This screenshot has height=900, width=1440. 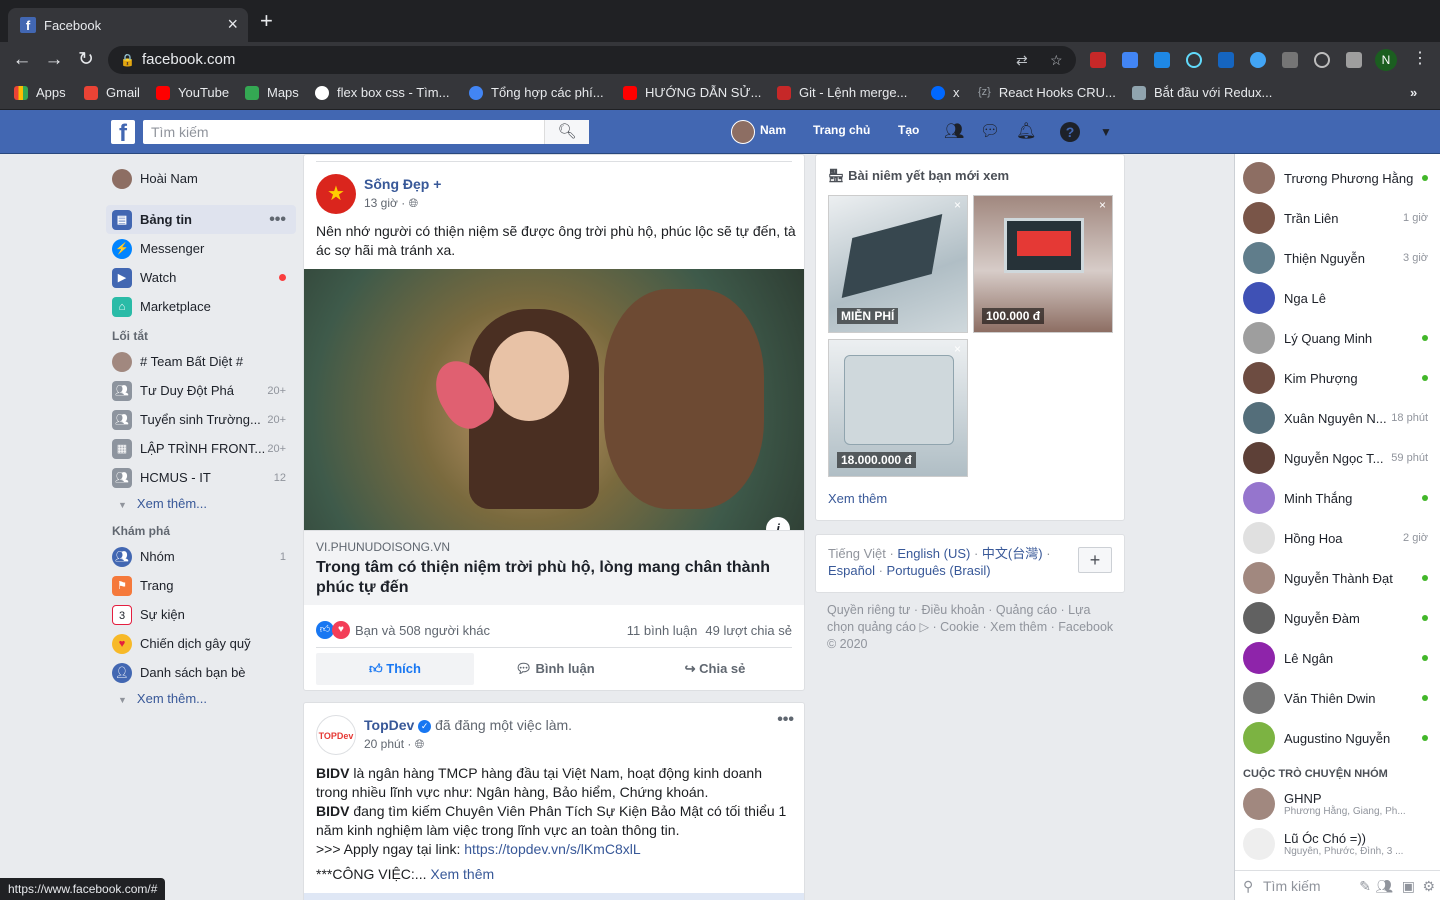 I want to click on bookmark-zalo: x, so click(x=945, y=92).